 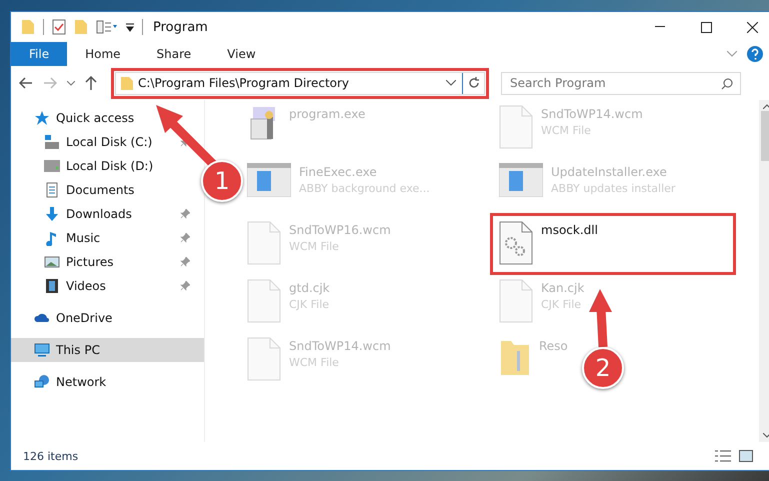 I want to click on network-icon, so click(x=42, y=382).